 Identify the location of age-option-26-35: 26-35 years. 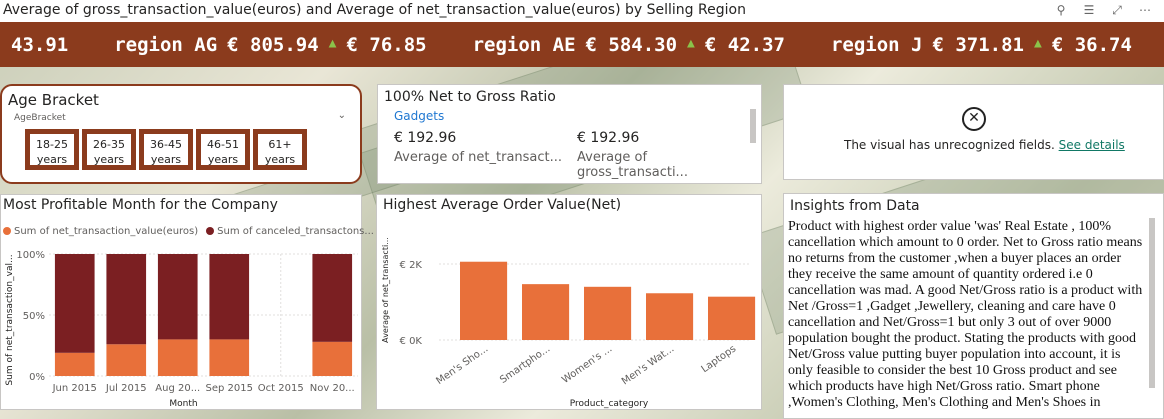
(109, 149).